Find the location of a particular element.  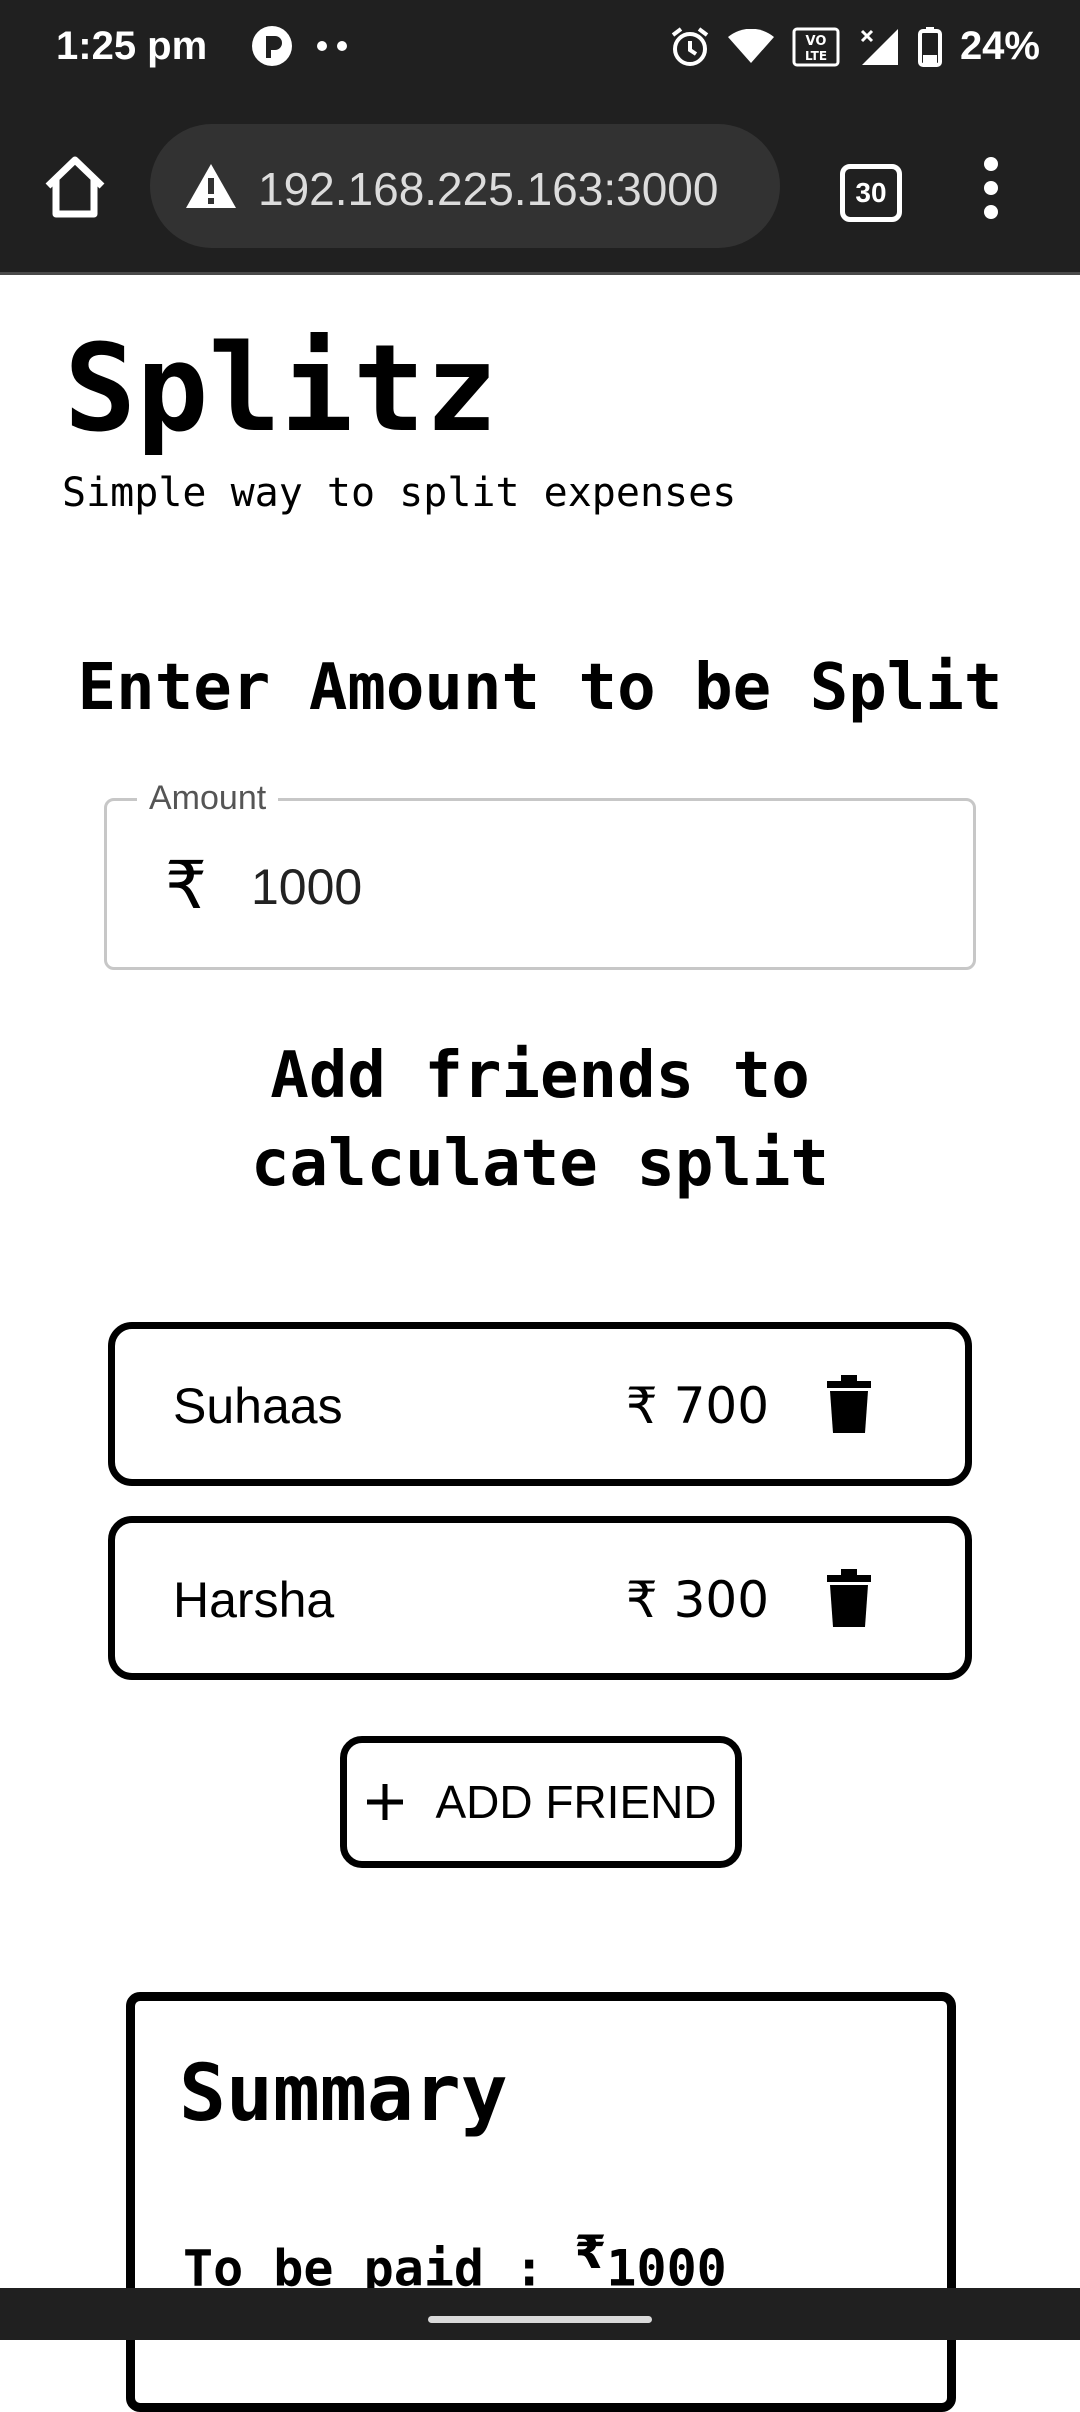

not-secure-warning-icon is located at coordinates (211, 186).